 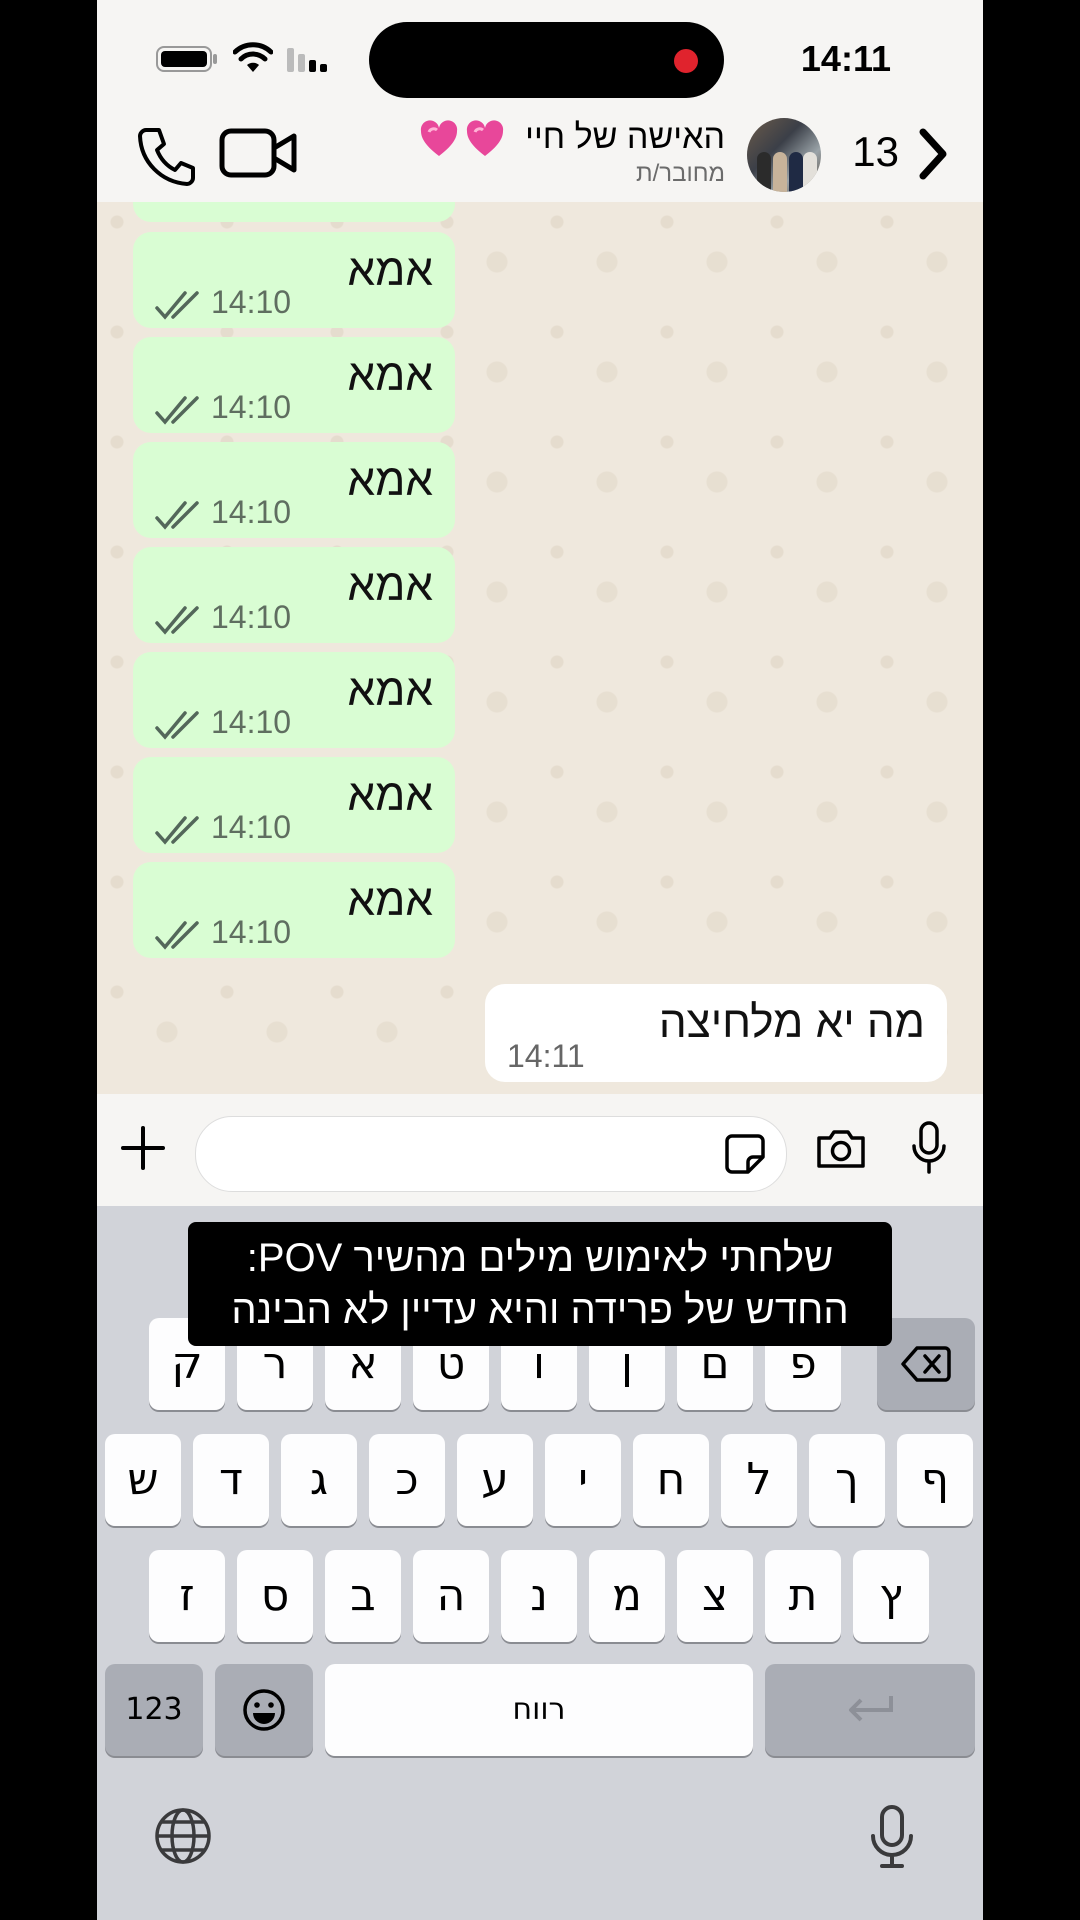 I want to click on wifi-icon, so click(x=253, y=57).